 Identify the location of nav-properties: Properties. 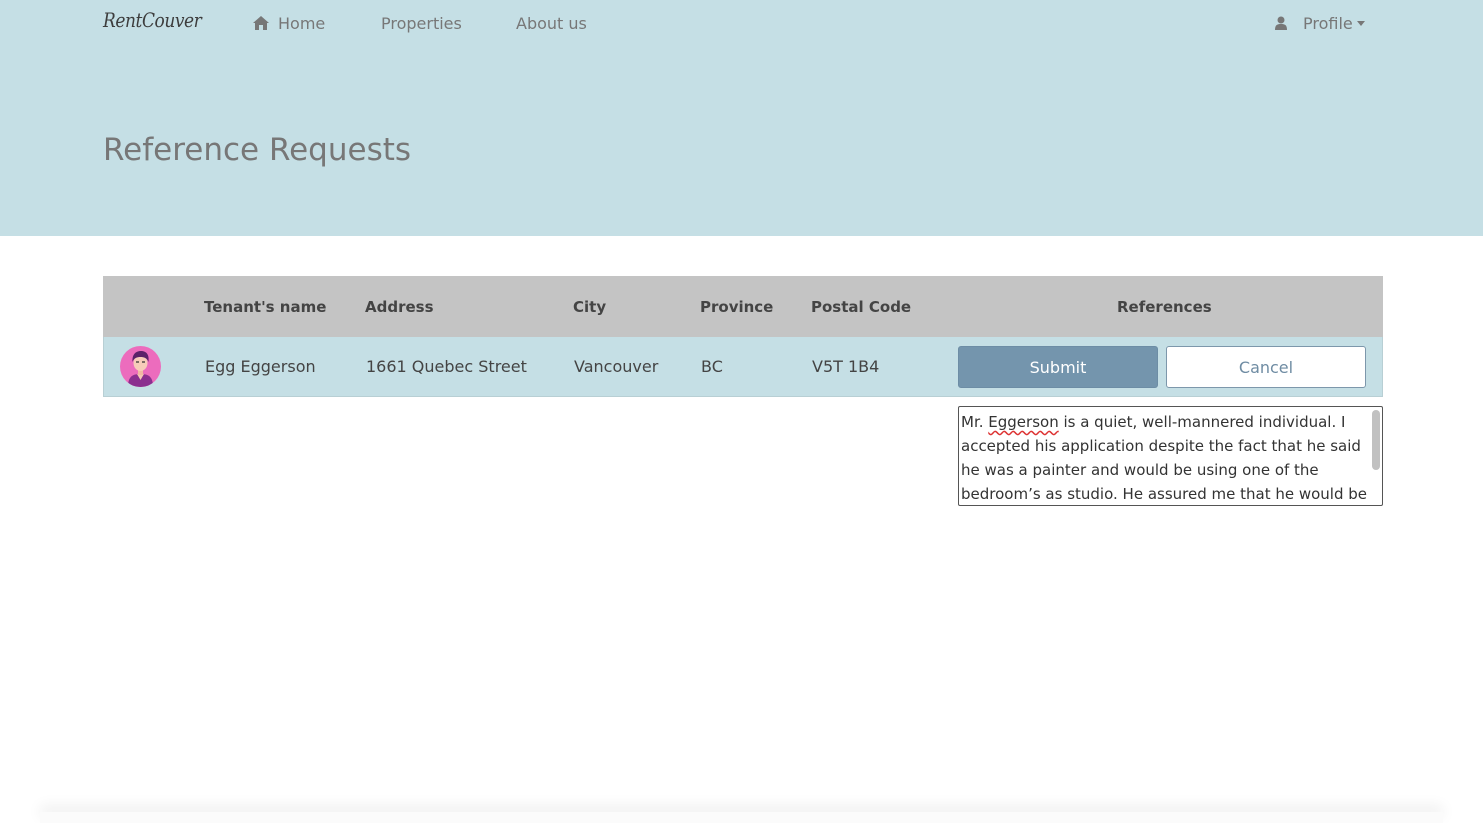
(421, 23).